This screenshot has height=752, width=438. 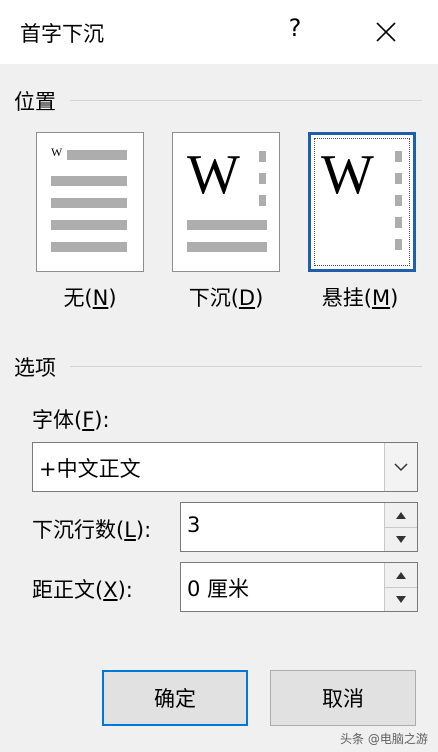 What do you see at coordinates (175, 698) in the screenshot?
I see `ok-button: 确定` at bounding box center [175, 698].